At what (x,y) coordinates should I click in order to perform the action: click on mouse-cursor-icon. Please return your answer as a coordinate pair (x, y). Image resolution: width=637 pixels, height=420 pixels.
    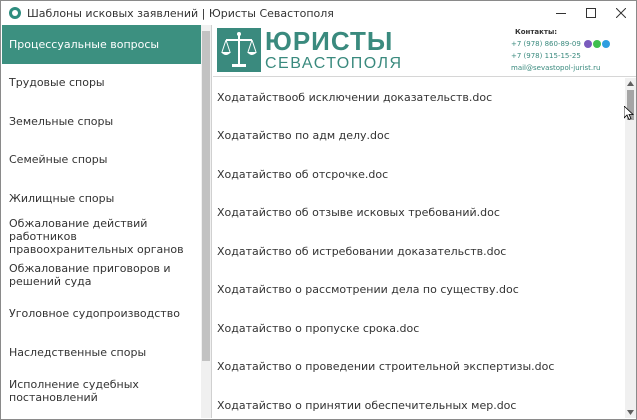
    Looking at the image, I should click on (629, 113).